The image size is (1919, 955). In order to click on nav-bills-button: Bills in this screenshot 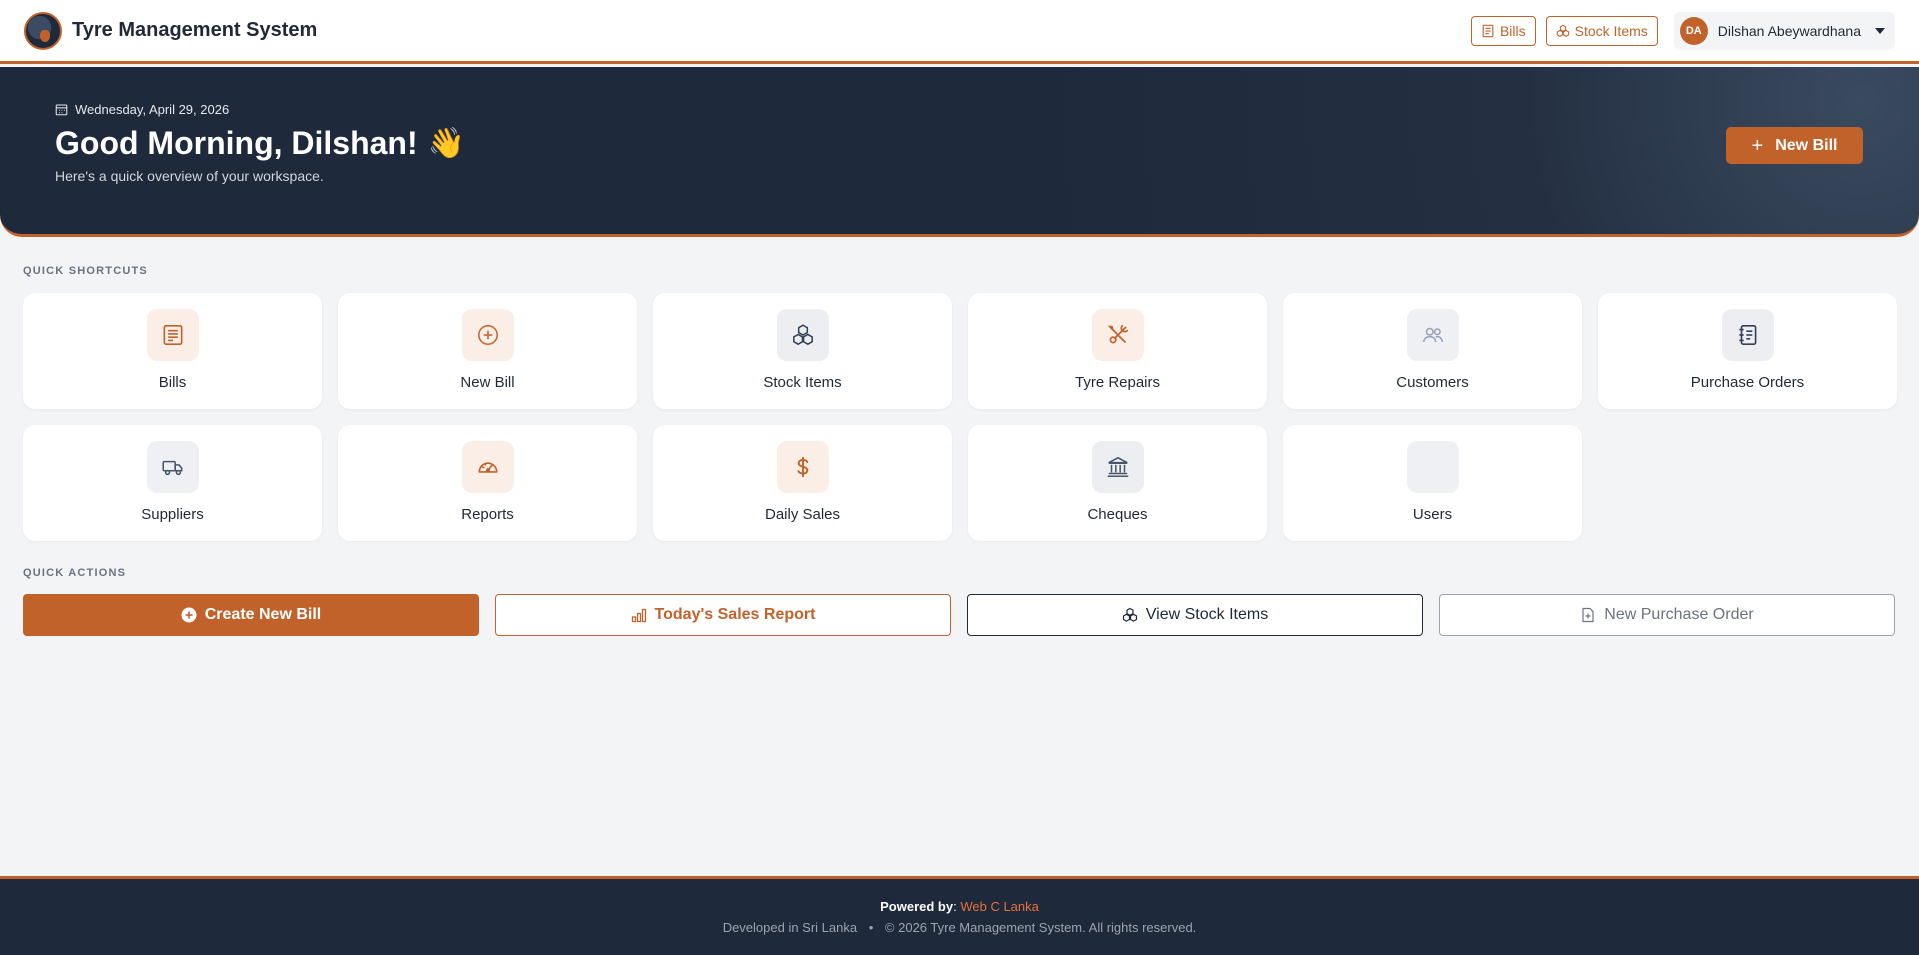, I will do `click(1503, 30)`.